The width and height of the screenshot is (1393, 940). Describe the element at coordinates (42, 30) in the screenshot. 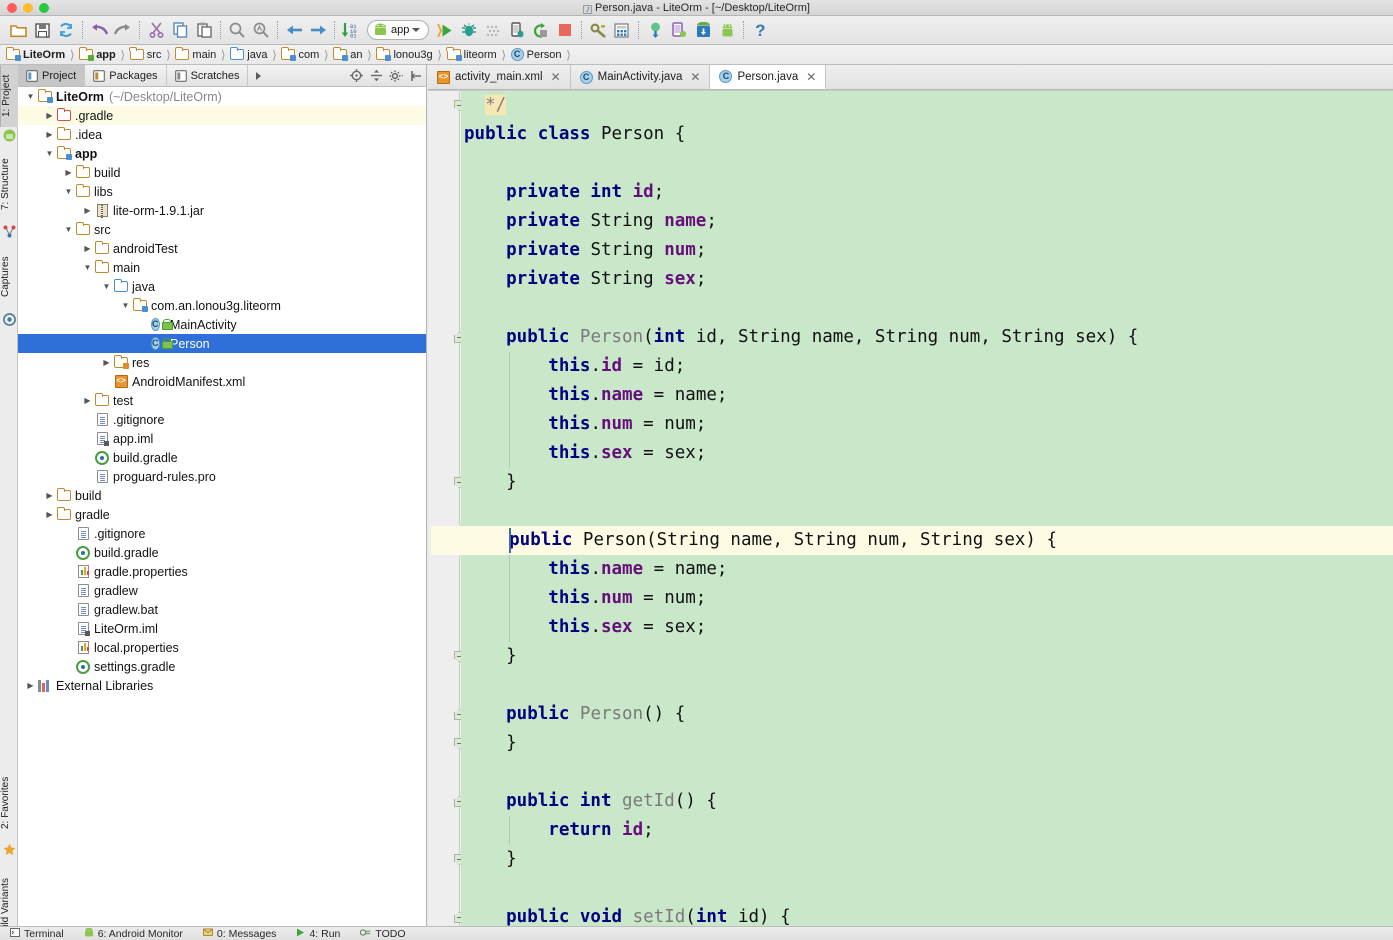

I see `save-all-icon` at that location.